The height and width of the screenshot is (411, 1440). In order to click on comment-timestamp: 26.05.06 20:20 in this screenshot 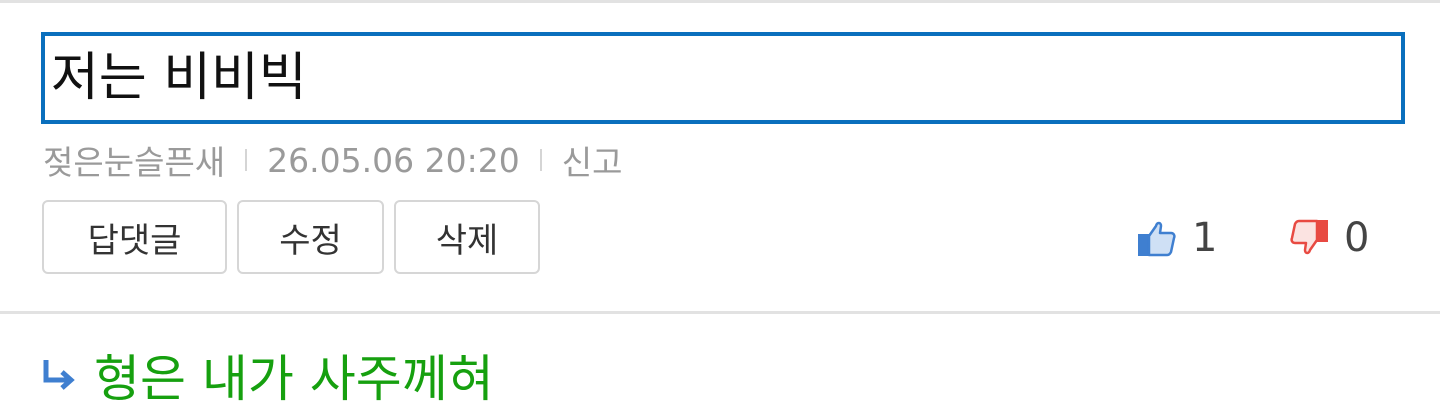, I will do `click(393, 160)`.